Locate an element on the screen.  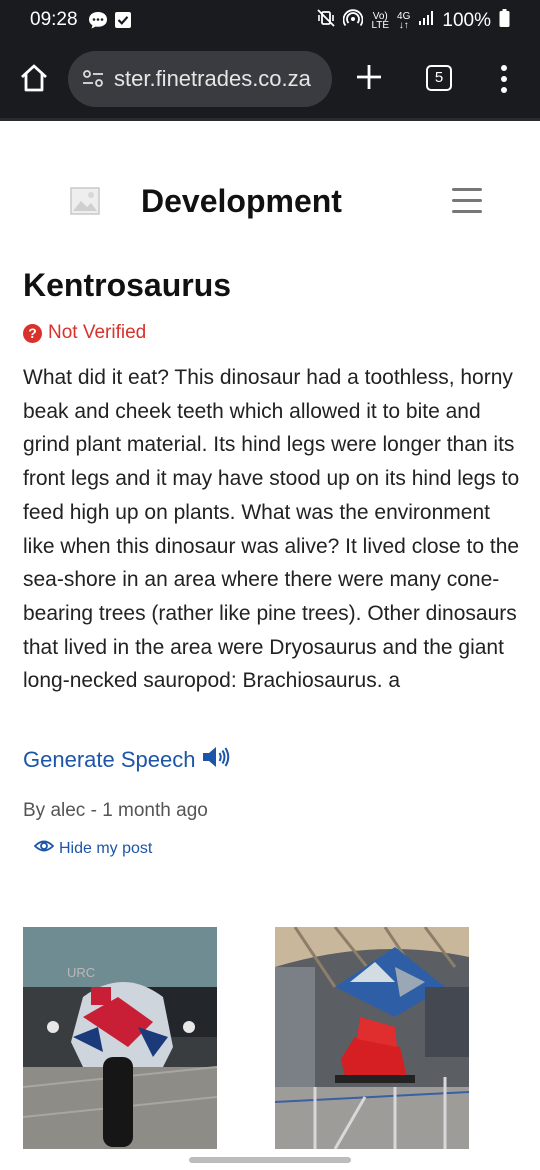
notification-icons is located at coordinates (110, 22).